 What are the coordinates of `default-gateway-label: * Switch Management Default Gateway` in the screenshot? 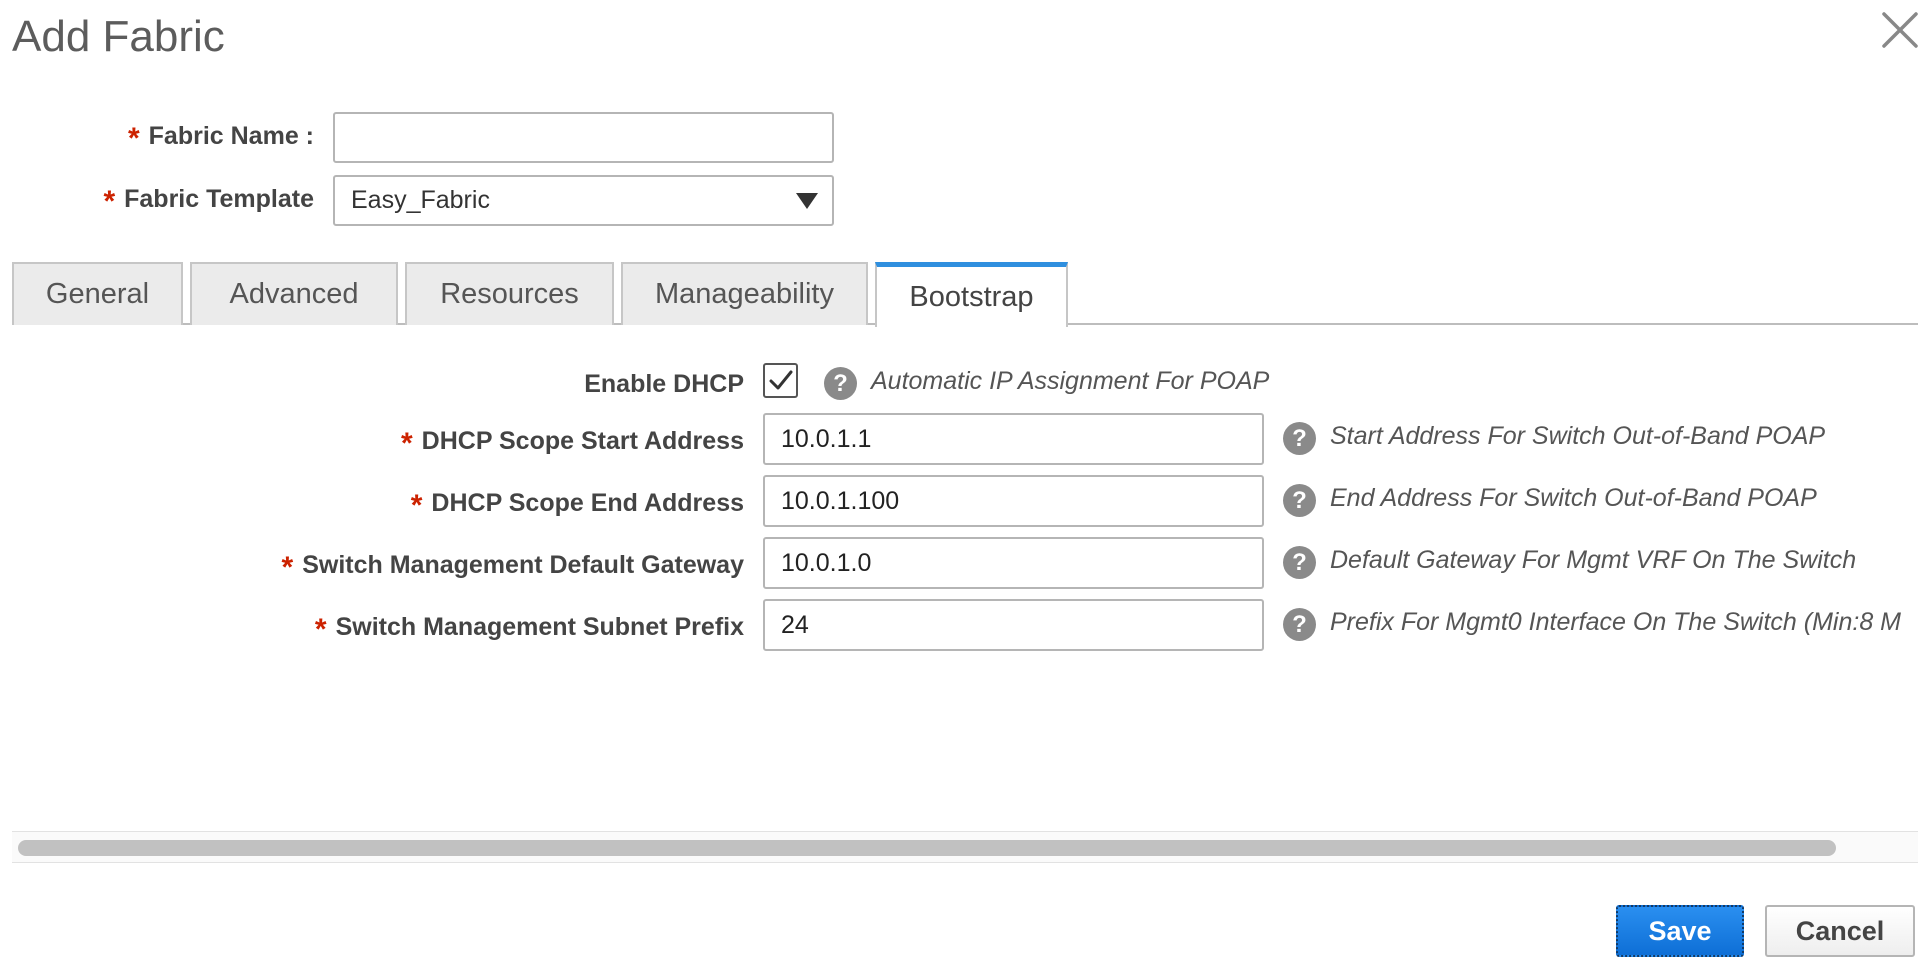 It's located at (512, 566).